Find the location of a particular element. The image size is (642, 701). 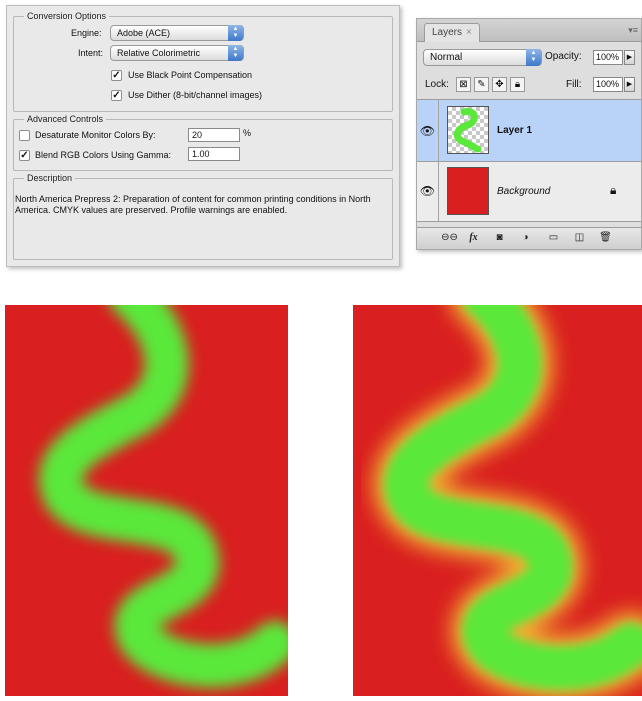

opacity-label: Opacity: is located at coordinates (563, 56).